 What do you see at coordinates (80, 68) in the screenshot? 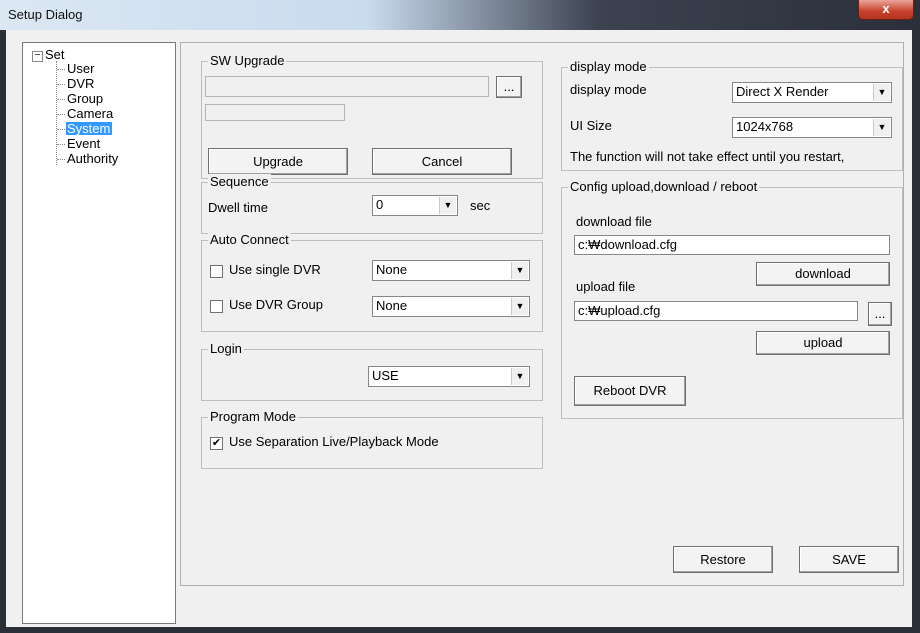
I see `tree-item-user: User` at bounding box center [80, 68].